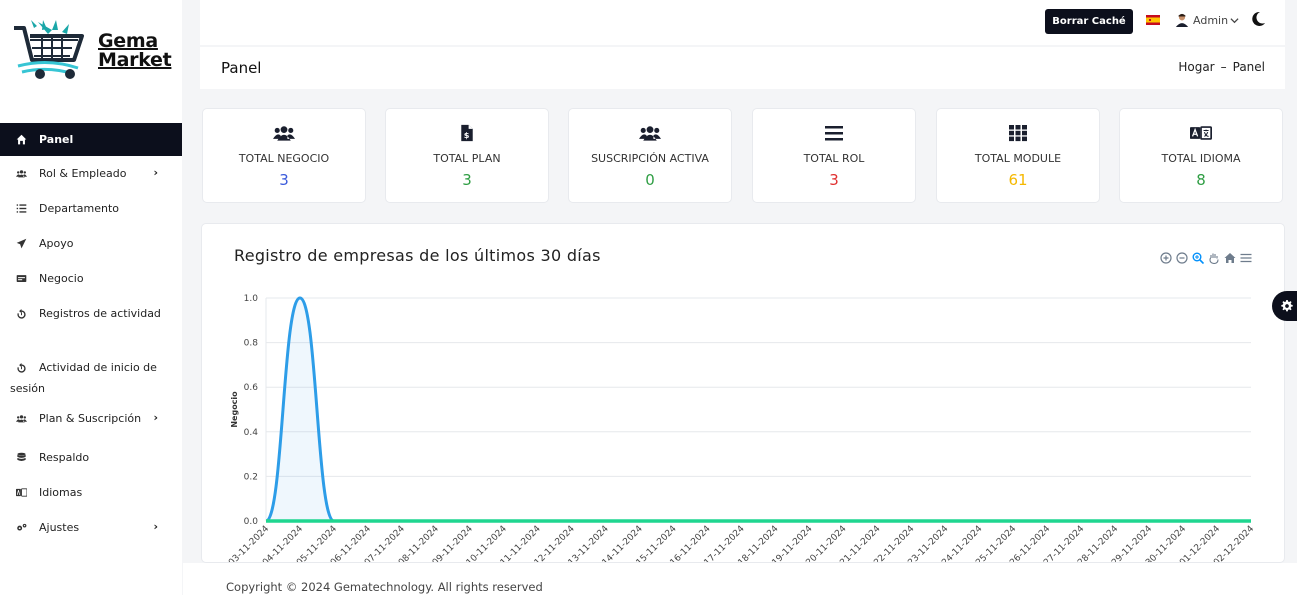  I want to click on stat-card-total-plan: $ TOTAL PLAN 3, so click(467, 155).